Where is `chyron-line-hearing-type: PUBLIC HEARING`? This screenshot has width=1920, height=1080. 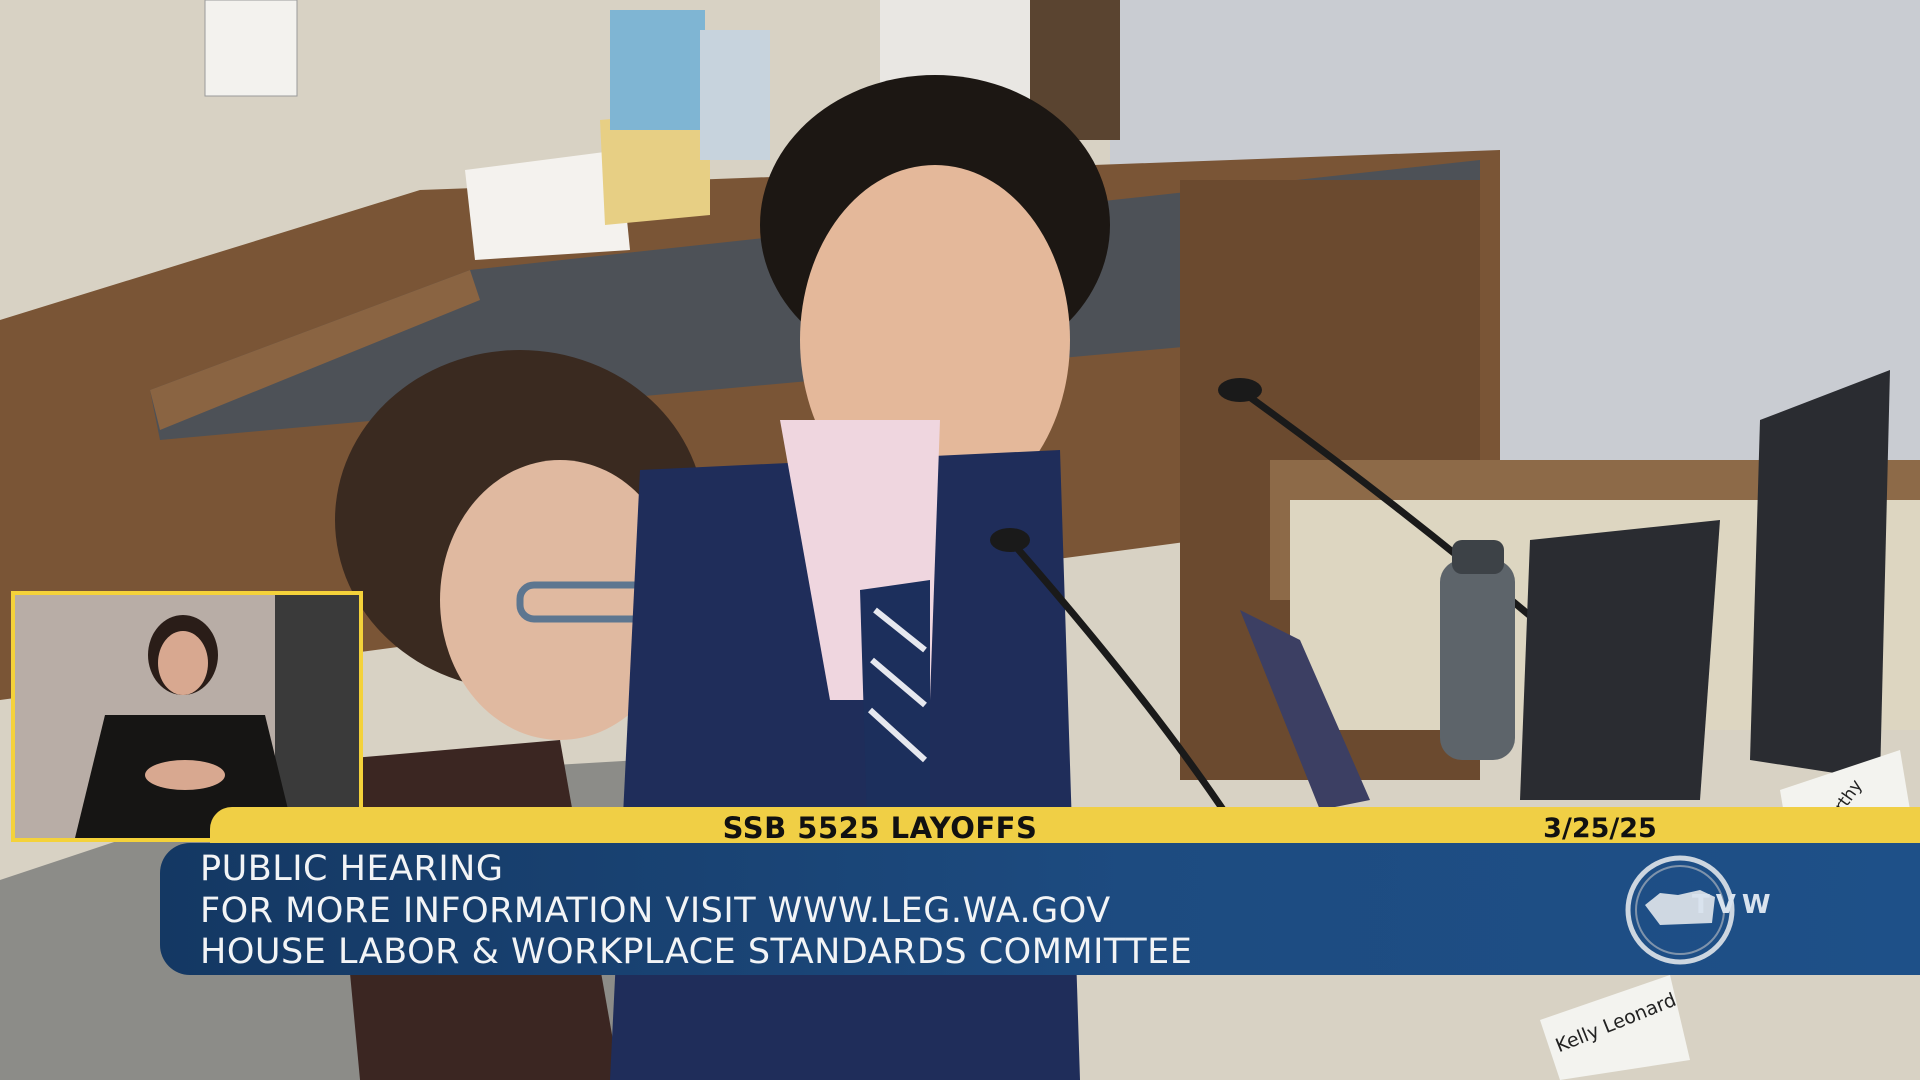 chyron-line-hearing-type: PUBLIC HEARING is located at coordinates (352, 869).